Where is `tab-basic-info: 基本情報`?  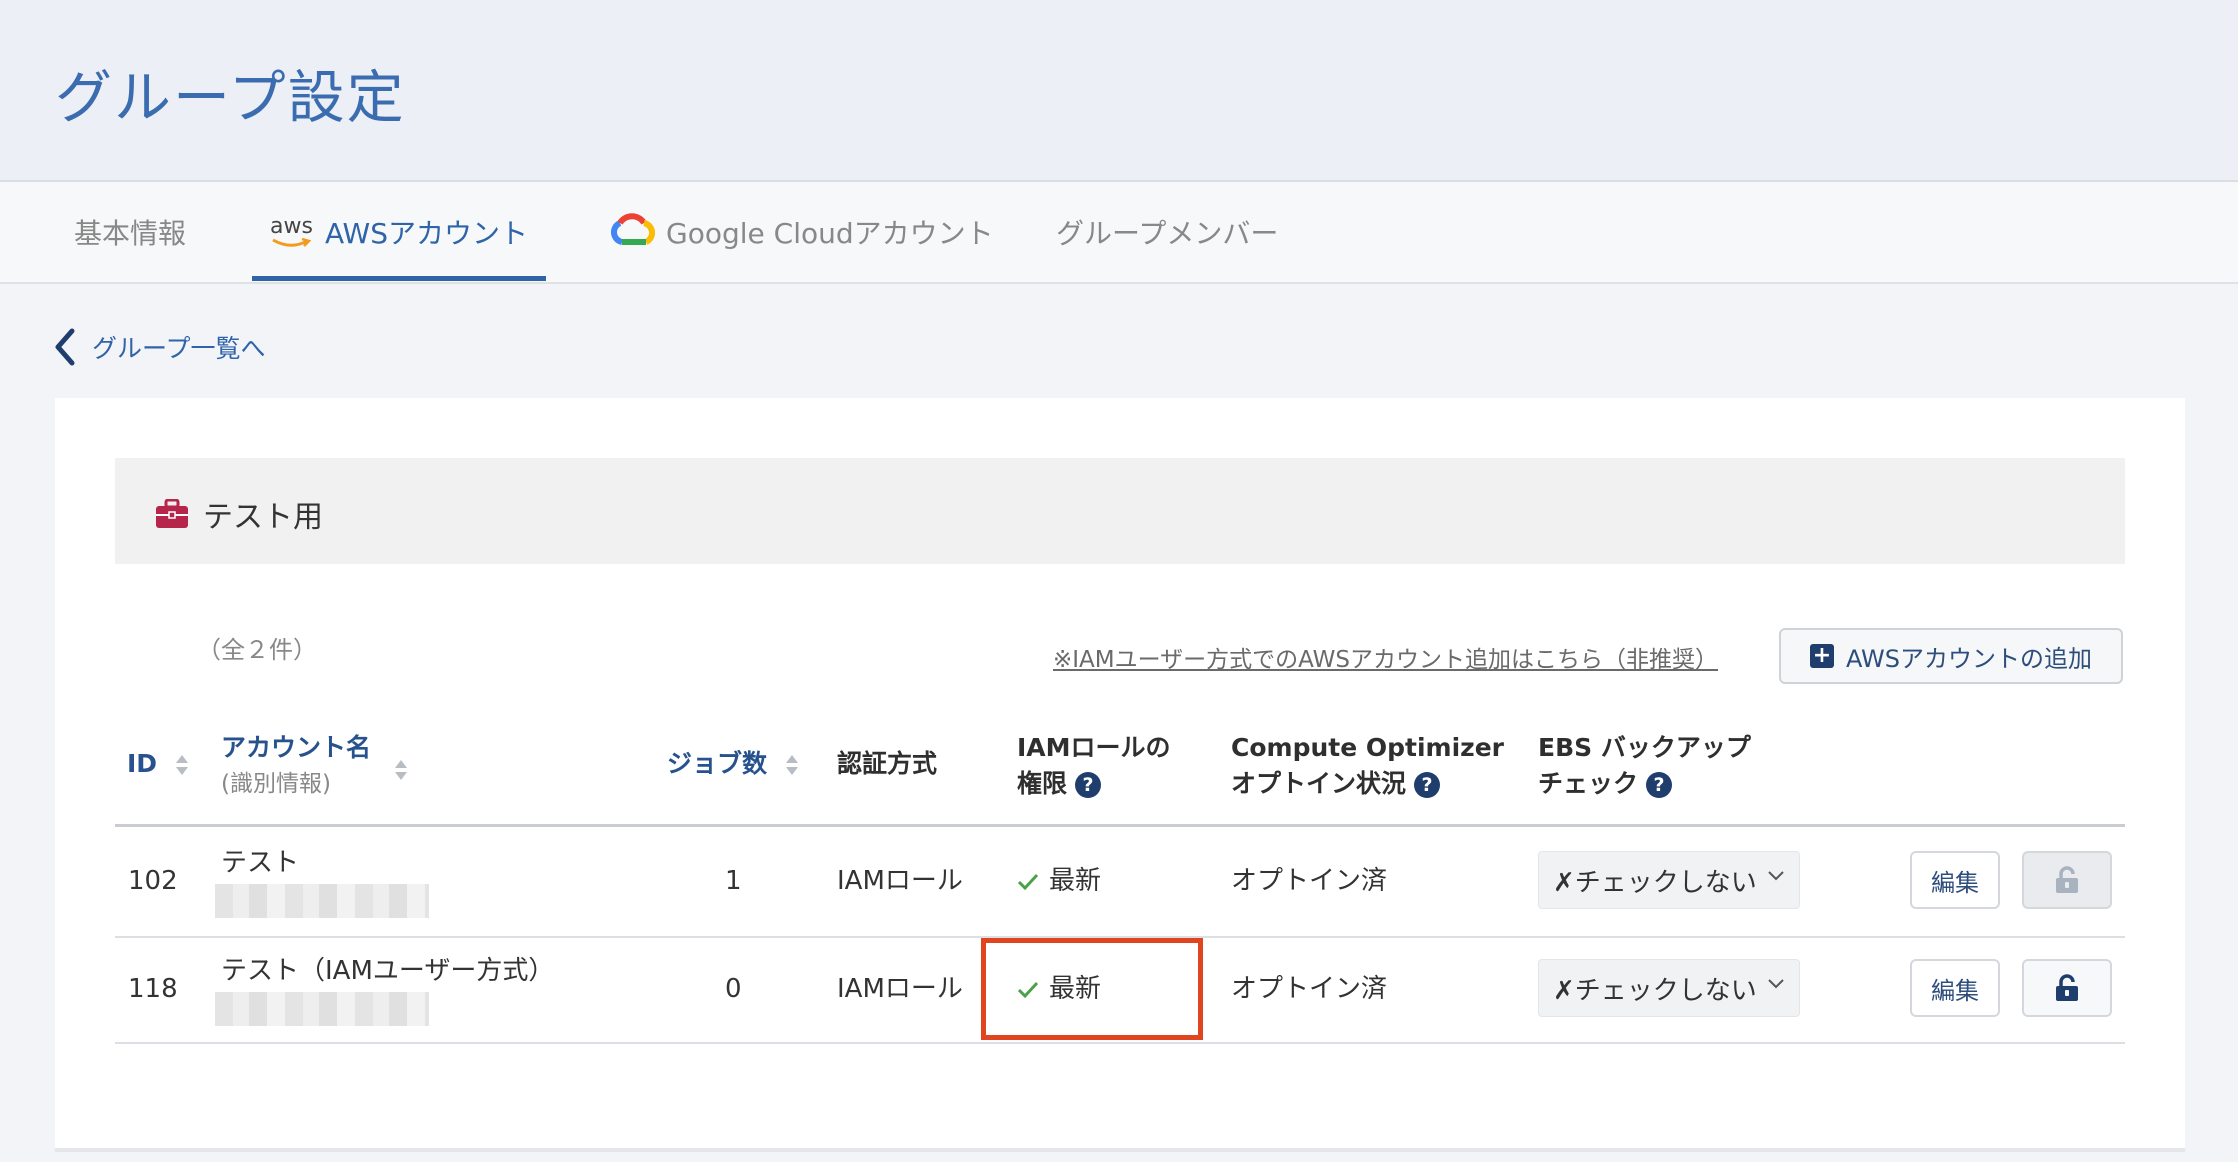 tab-basic-info: 基本情報 is located at coordinates (130, 232).